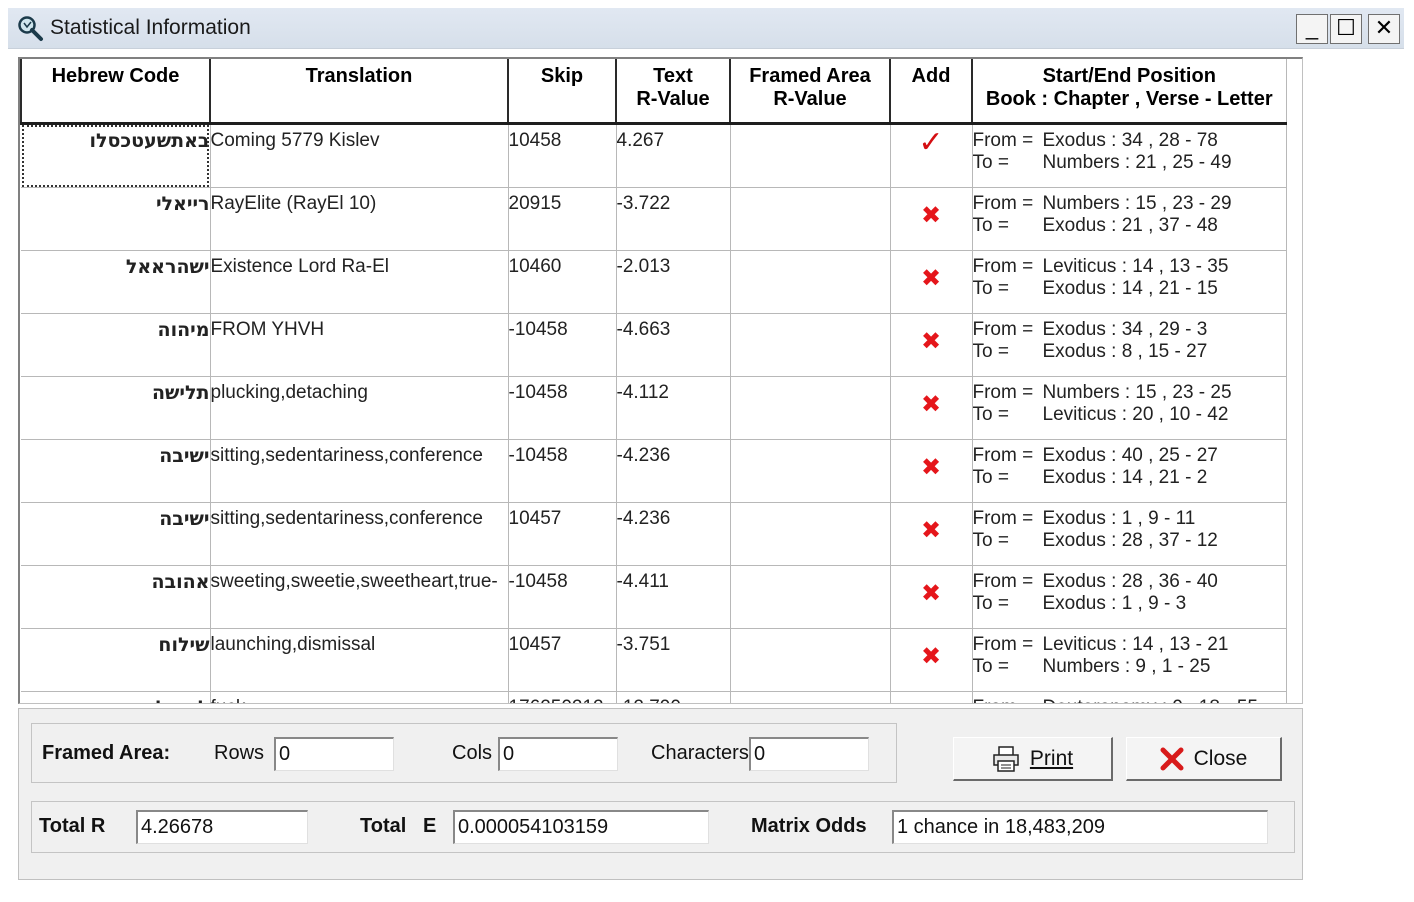 The image size is (1414, 902). I want to click on column-header-add: Add, so click(931, 92).